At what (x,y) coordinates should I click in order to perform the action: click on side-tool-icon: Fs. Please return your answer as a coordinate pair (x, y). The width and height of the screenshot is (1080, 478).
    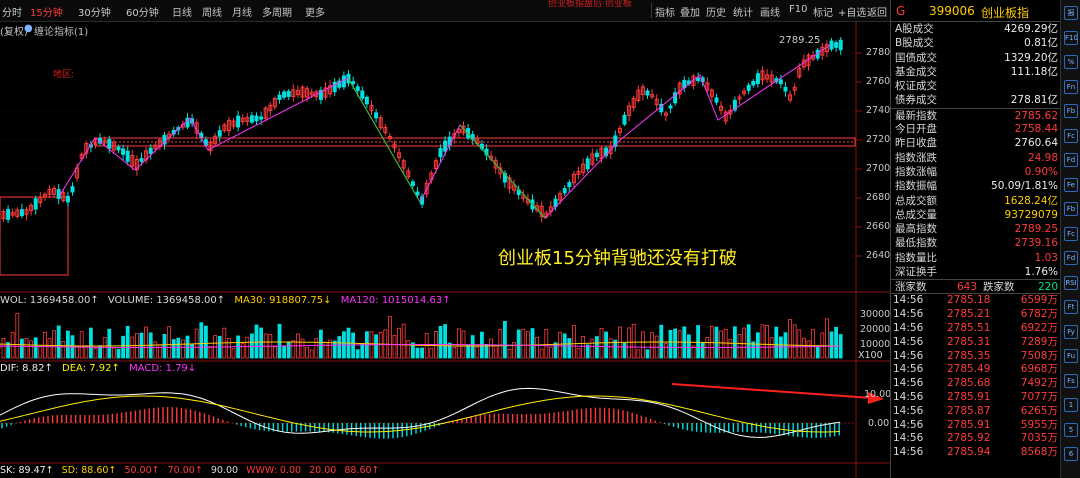
    Looking at the image, I should click on (1071, 380).